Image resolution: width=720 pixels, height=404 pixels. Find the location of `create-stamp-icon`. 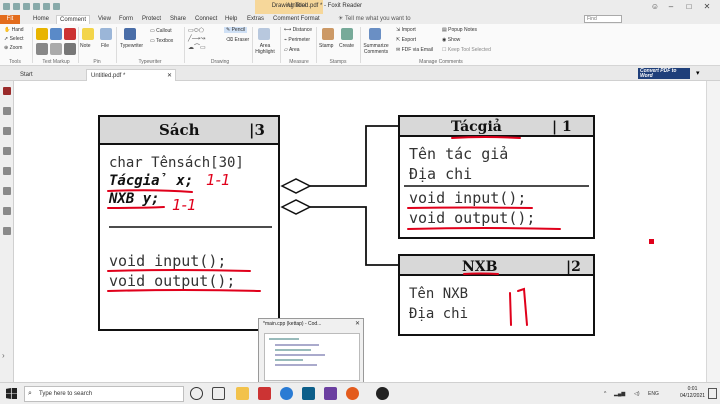

create-stamp-icon is located at coordinates (347, 34).